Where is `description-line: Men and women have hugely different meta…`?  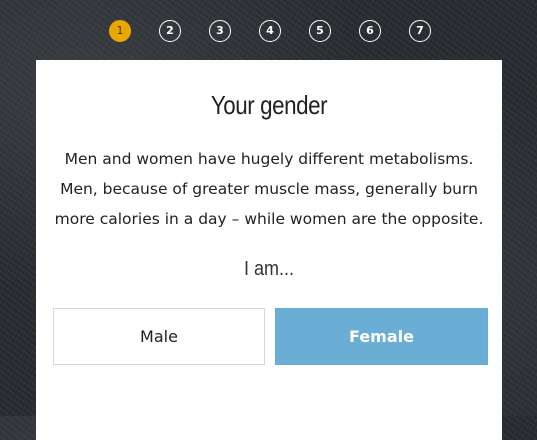 description-line: Men and women have hugely different meta… is located at coordinates (269, 159).